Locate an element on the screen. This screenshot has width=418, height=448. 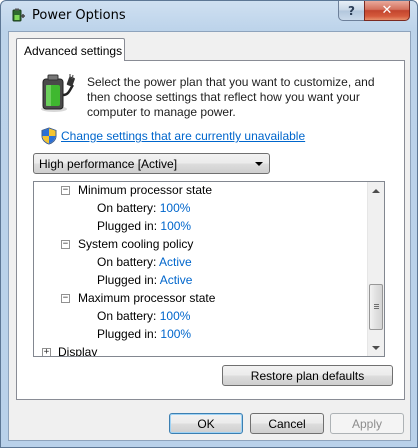
scroll-down-button is located at coordinates (376, 347).